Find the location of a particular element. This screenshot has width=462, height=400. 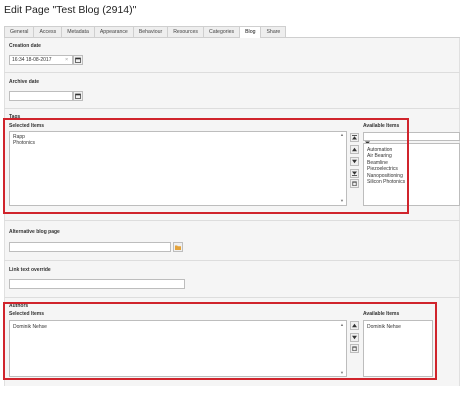

move-top-button is located at coordinates (354, 137).